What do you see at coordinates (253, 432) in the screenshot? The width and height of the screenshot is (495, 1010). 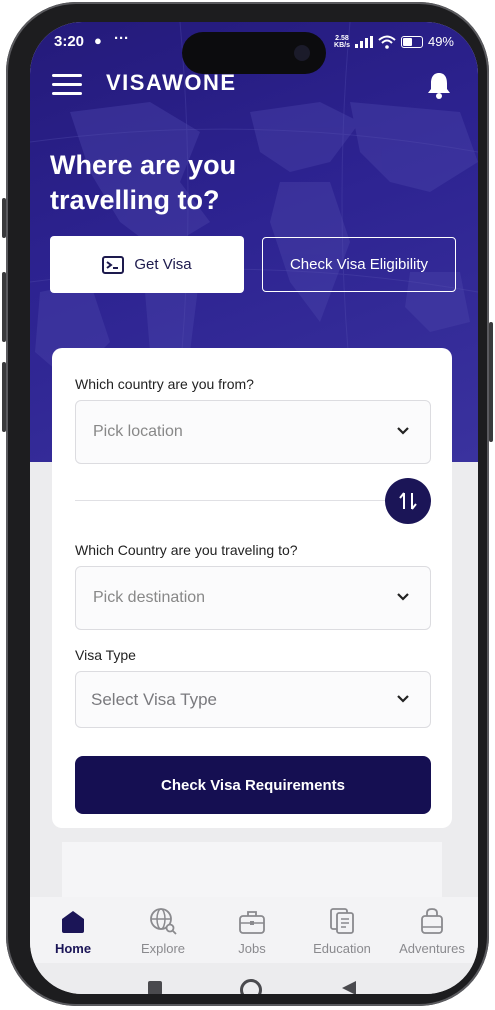 I see `from-country-select: Pick location` at bounding box center [253, 432].